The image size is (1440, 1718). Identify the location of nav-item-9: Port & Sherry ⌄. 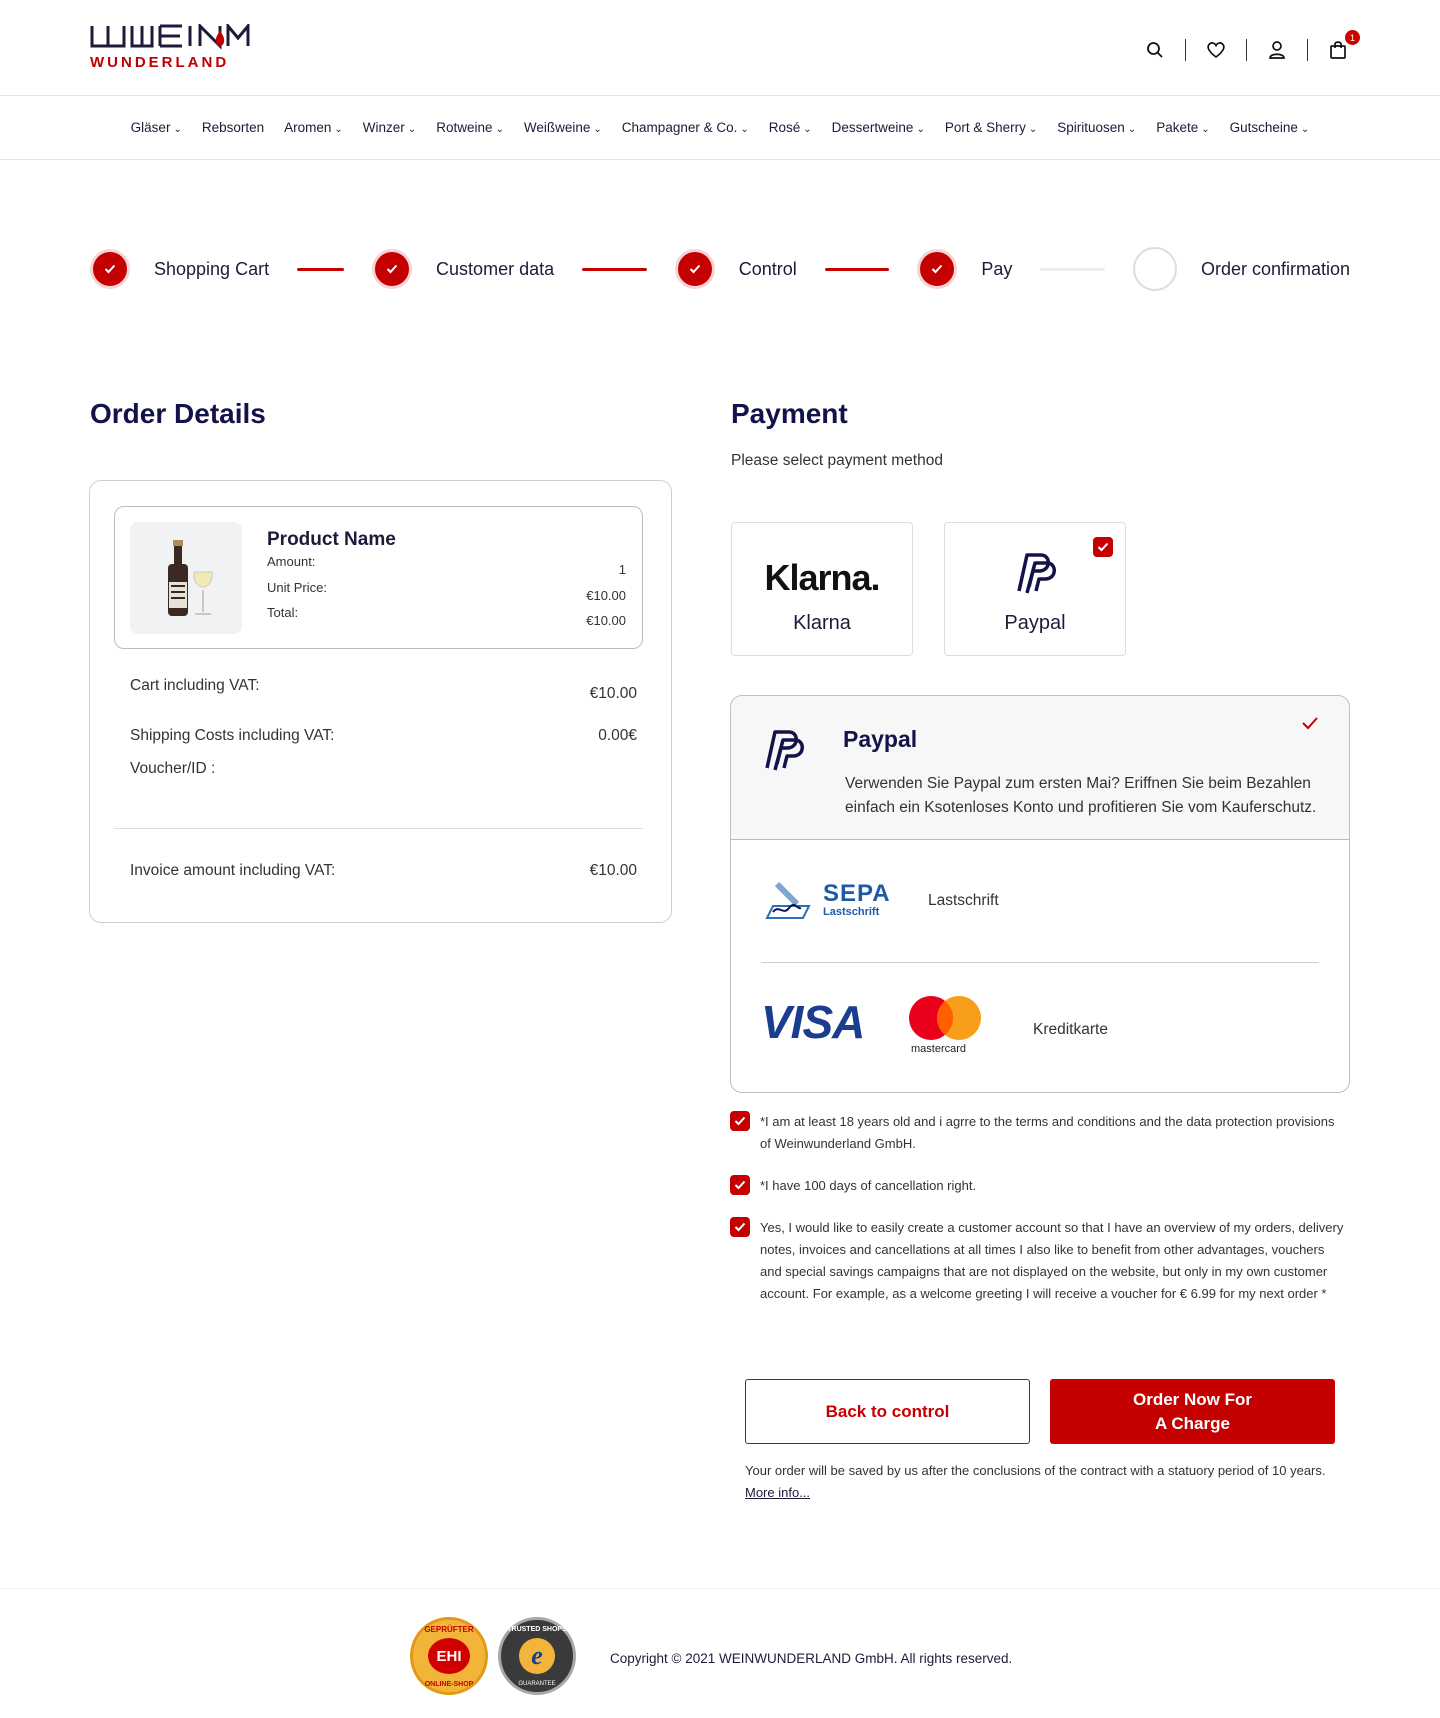
(991, 127).